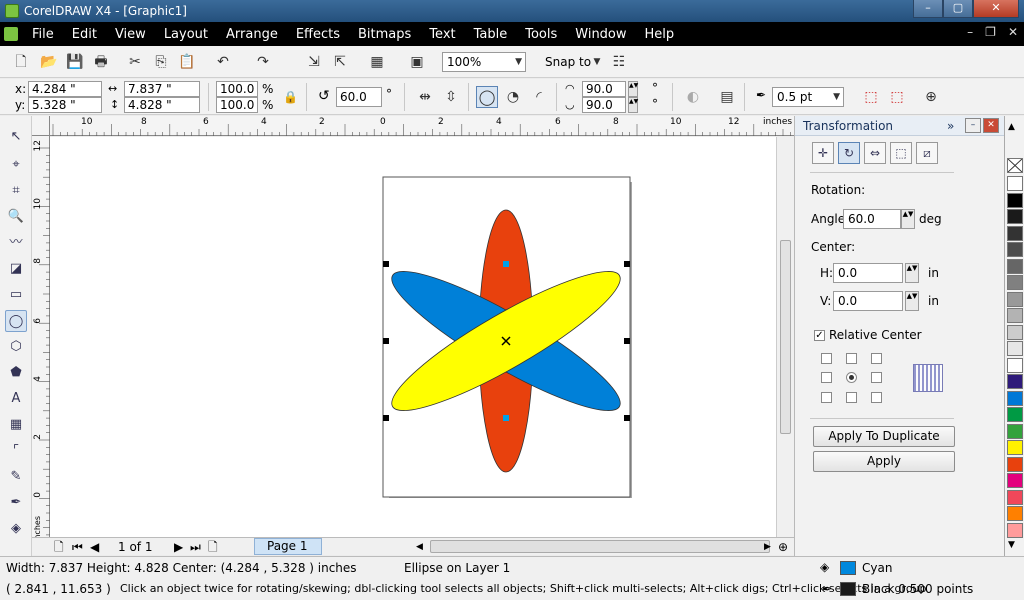 This screenshot has height=600, width=1024. What do you see at coordinates (16, 321) in the screenshot?
I see `ellipse-tool-icon: ◯` at bounding box center [16, 321].